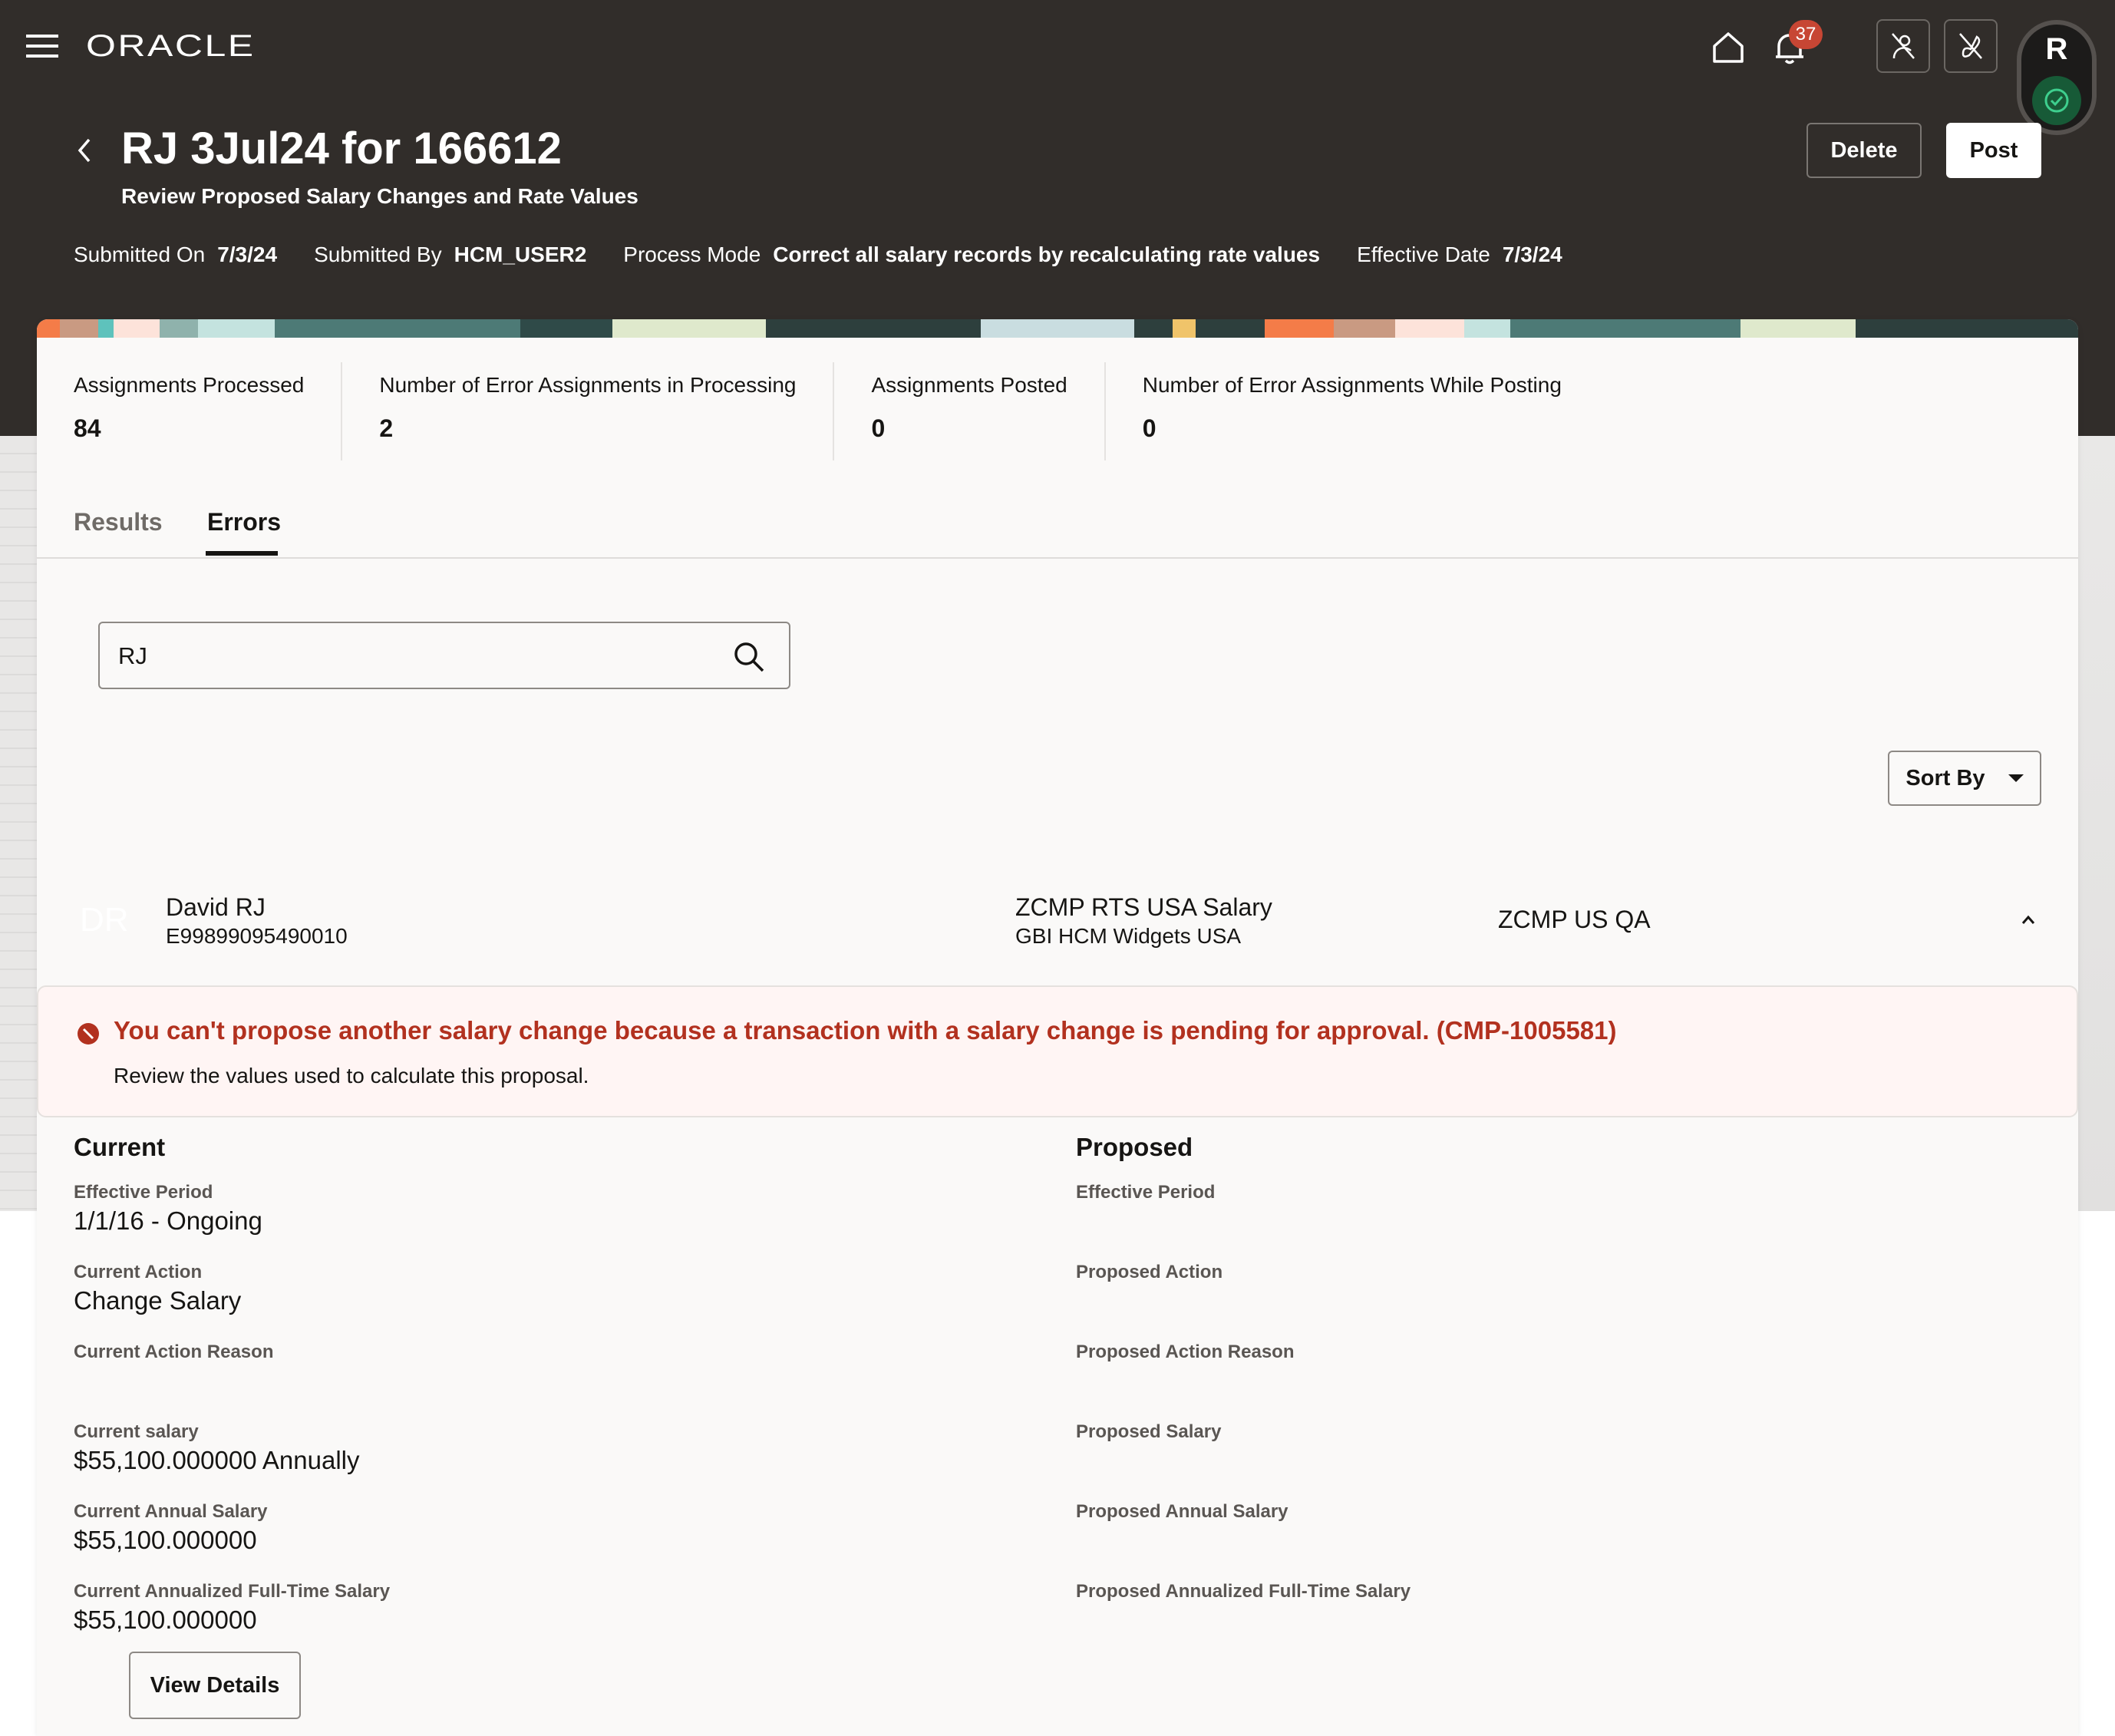  What do you see at coordinates (244, 522) in the screenshot?
I see `tab-errors: Errors` at bounding box center [244, 522].